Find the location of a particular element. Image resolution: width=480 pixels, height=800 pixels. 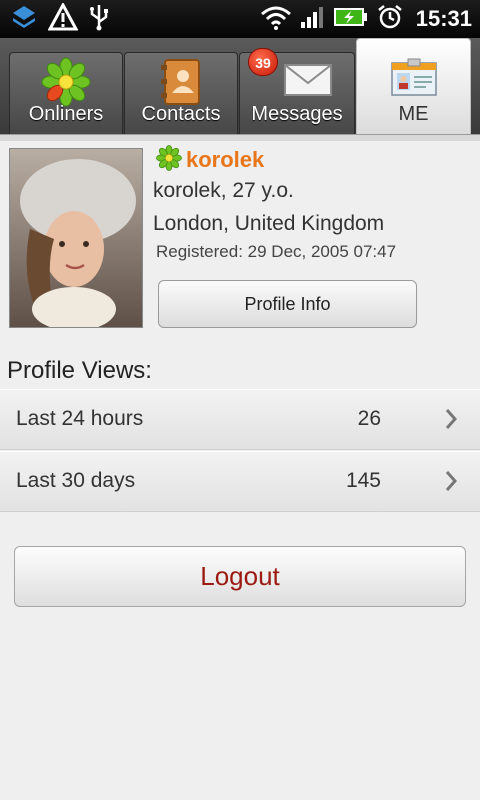

list-item-count: 26 is located at coordinates (369, 418).